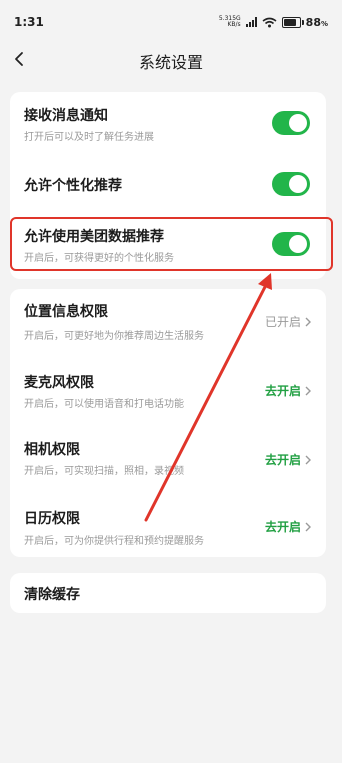  What do you see at coordinates (168, 322) in the screenshot?
I see `row-location-permission: 位置信息权限 开启后，可更好地为你推荐周边生活服务 已开启` at bounding box center [168, 322].